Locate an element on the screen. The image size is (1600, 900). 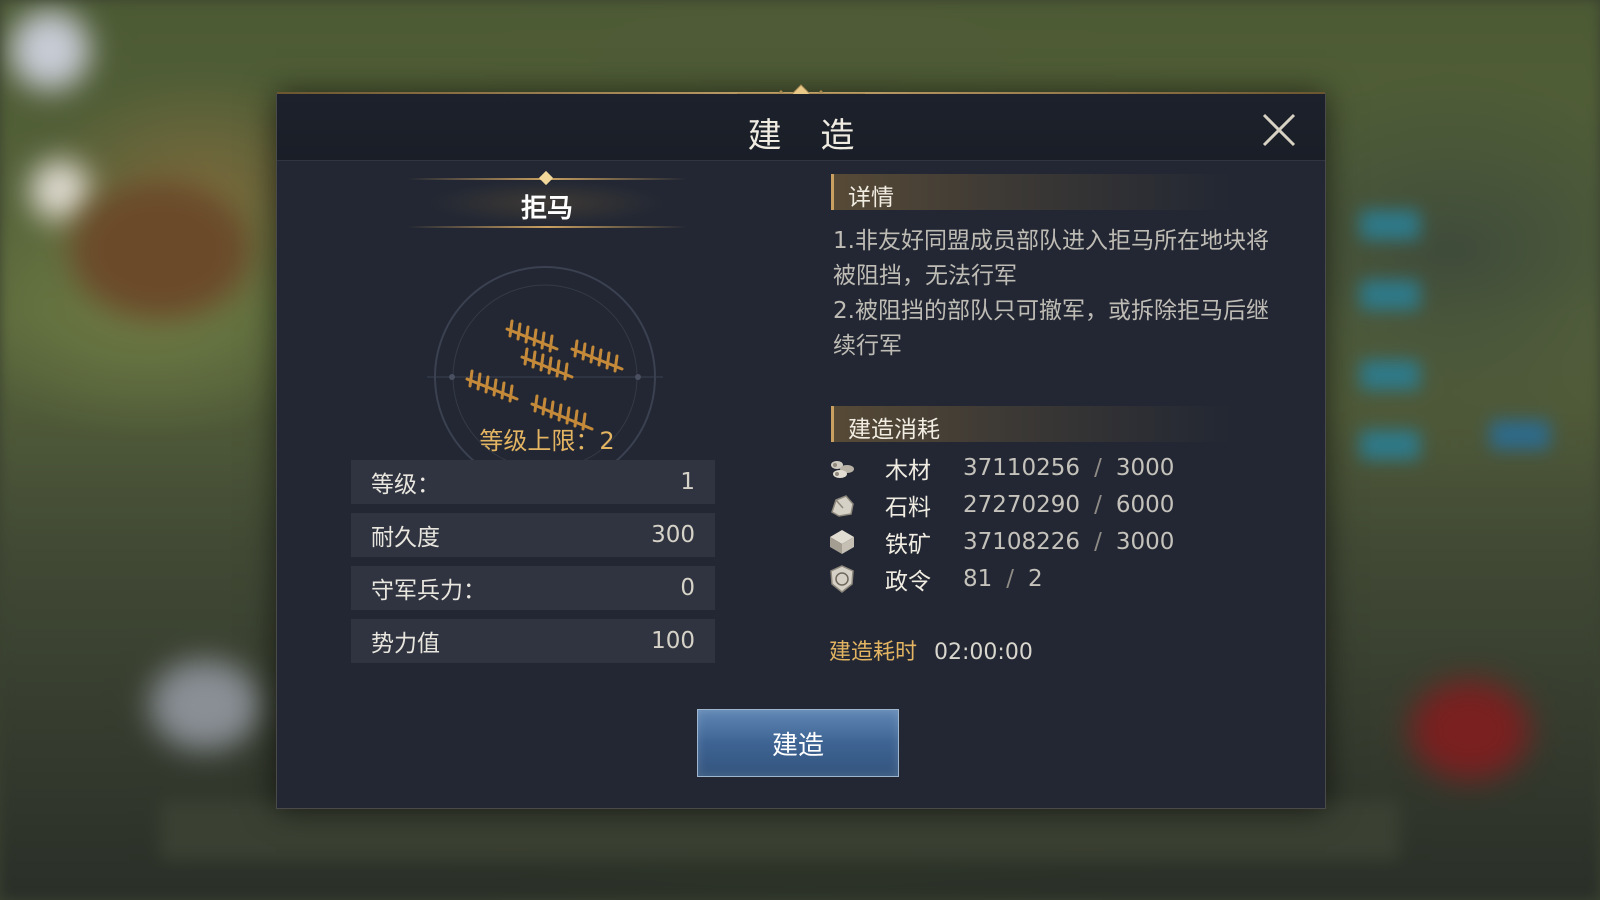
stat-row-influence: 势力值 100 is located at coordinates (533, 641).